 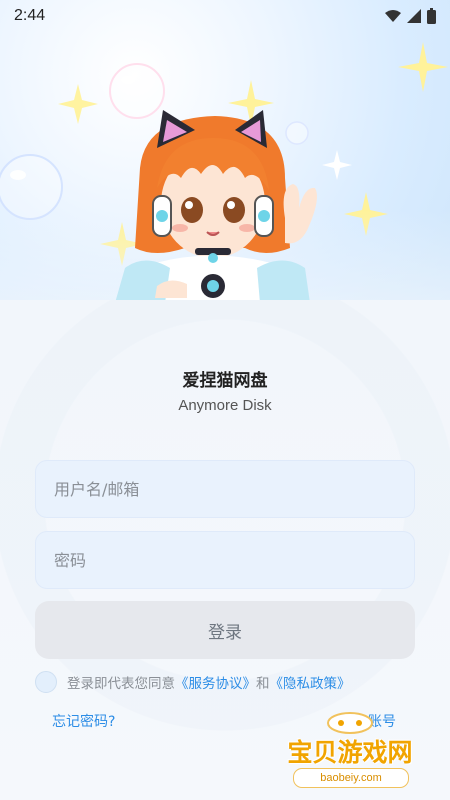 What do you see at coordinates (225, 381) in the screenshot?
I see `app-name: 爱捏猫网盘` at bounding box center [225, 381].